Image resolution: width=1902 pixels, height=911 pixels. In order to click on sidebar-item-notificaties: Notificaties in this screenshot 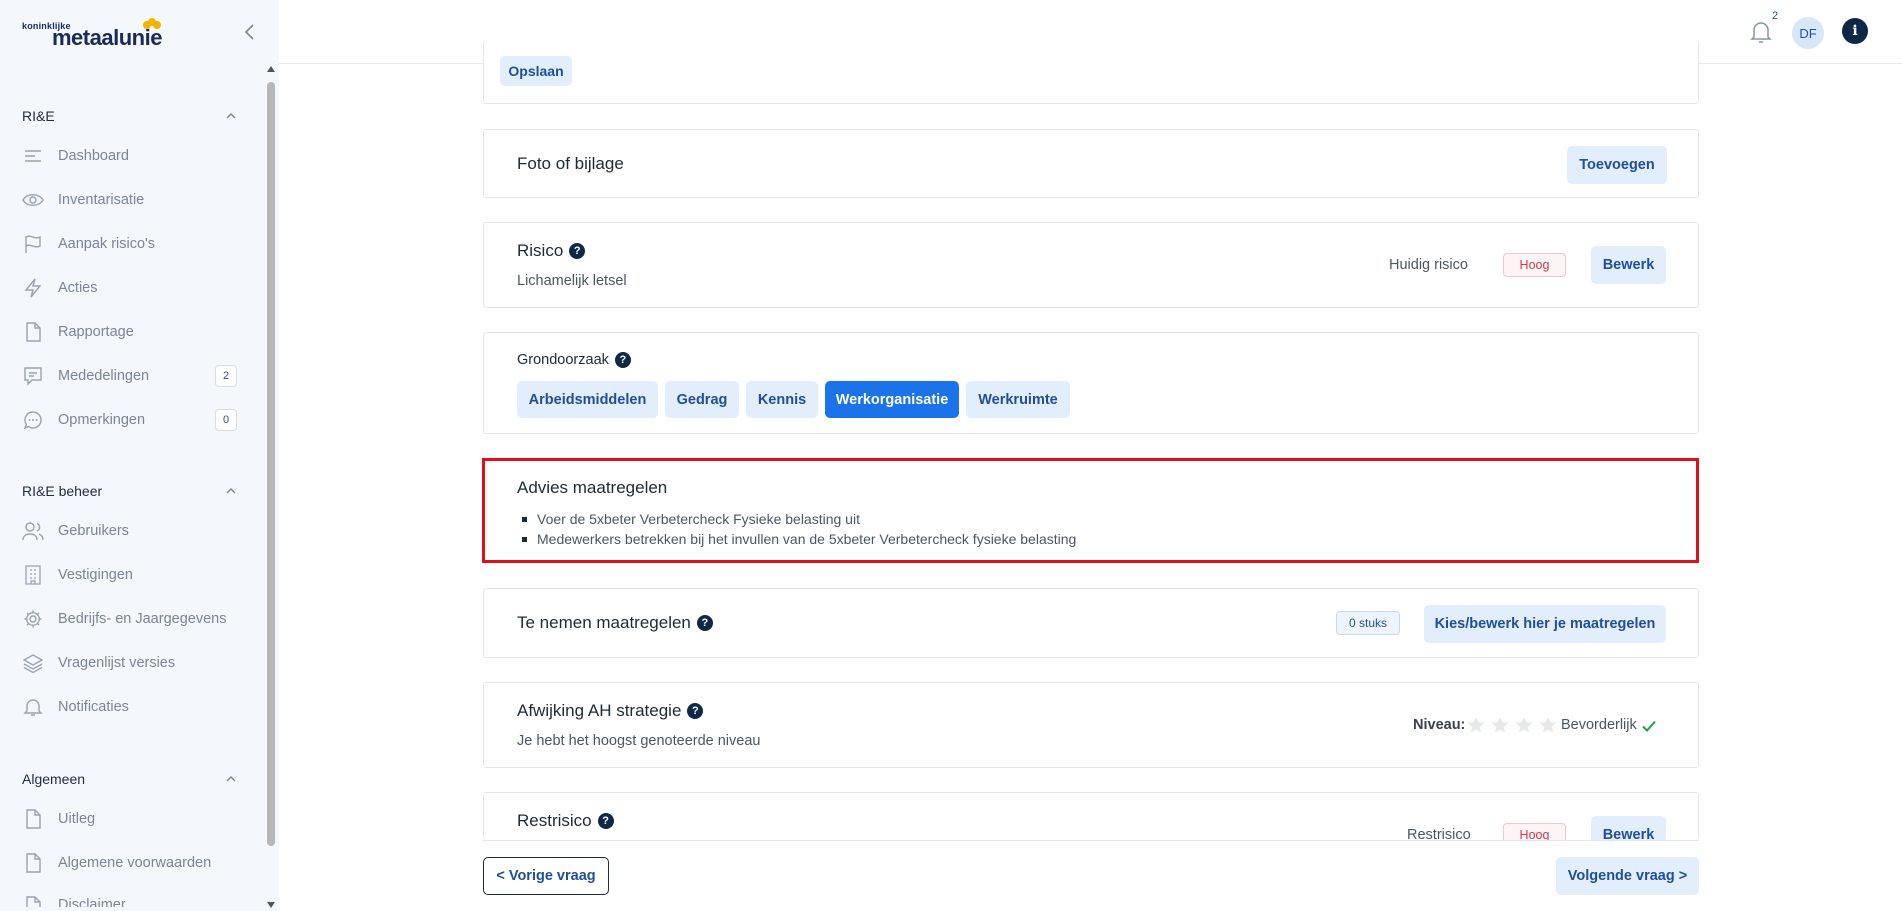, I will do `click(129, 707)`.